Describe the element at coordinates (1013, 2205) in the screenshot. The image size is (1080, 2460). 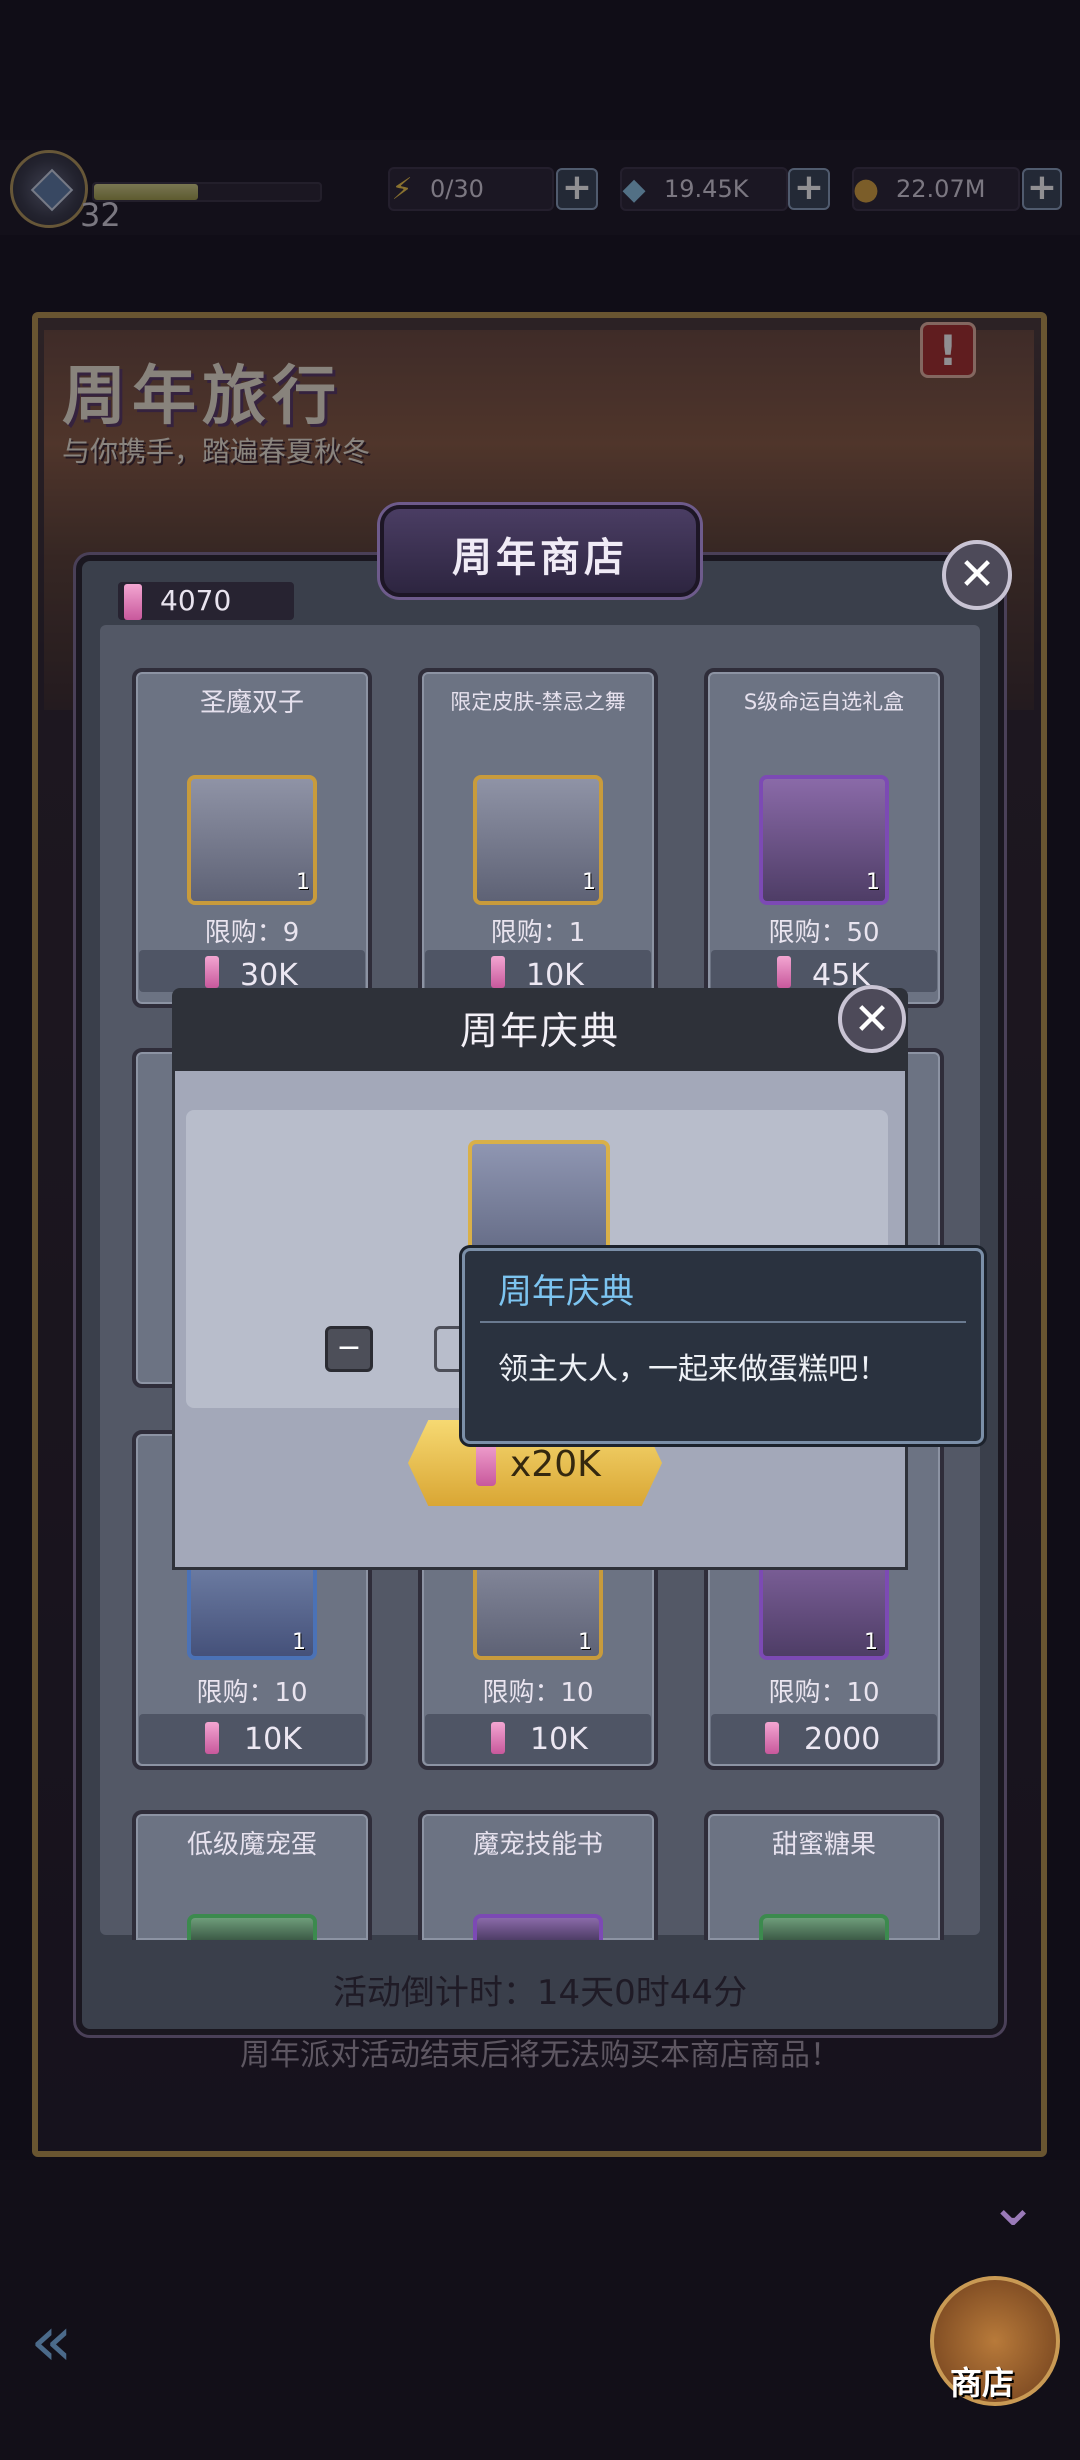
I see `collapse-chevron-icon: ⌄` at that location.